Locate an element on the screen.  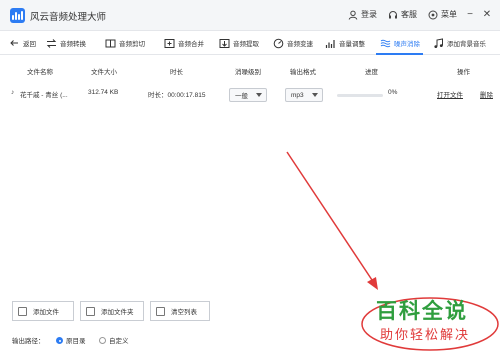
watermark: 百科全说 助你轻松解决 is located at coordinates (427, 323).